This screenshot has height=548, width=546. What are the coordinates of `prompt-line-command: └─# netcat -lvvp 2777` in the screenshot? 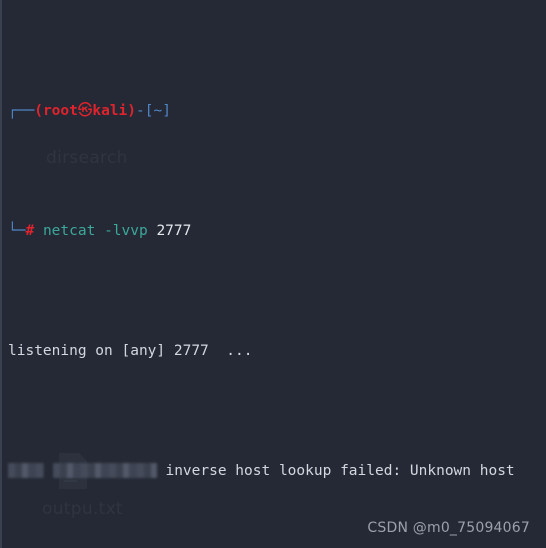 It's located at (277, 231).